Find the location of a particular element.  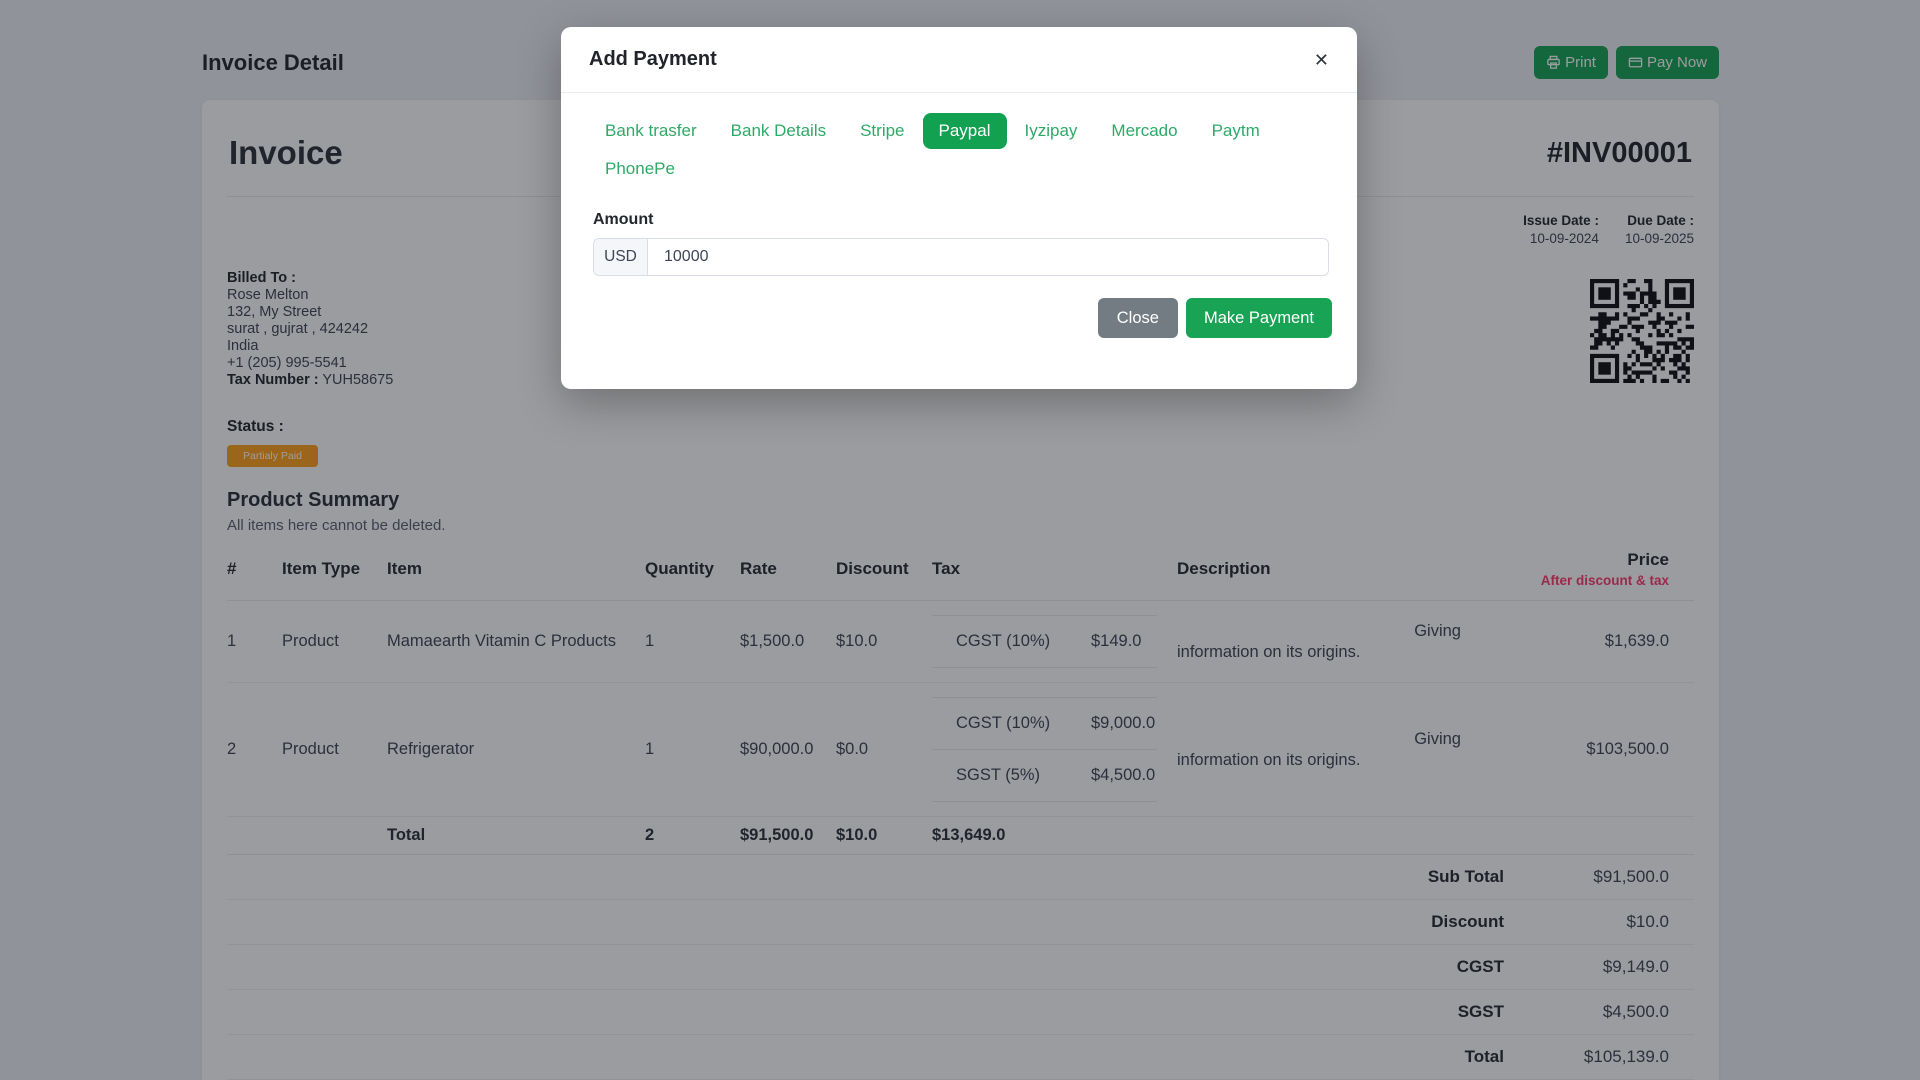

amount-input-group: USD is located at coordinates (961, 257).